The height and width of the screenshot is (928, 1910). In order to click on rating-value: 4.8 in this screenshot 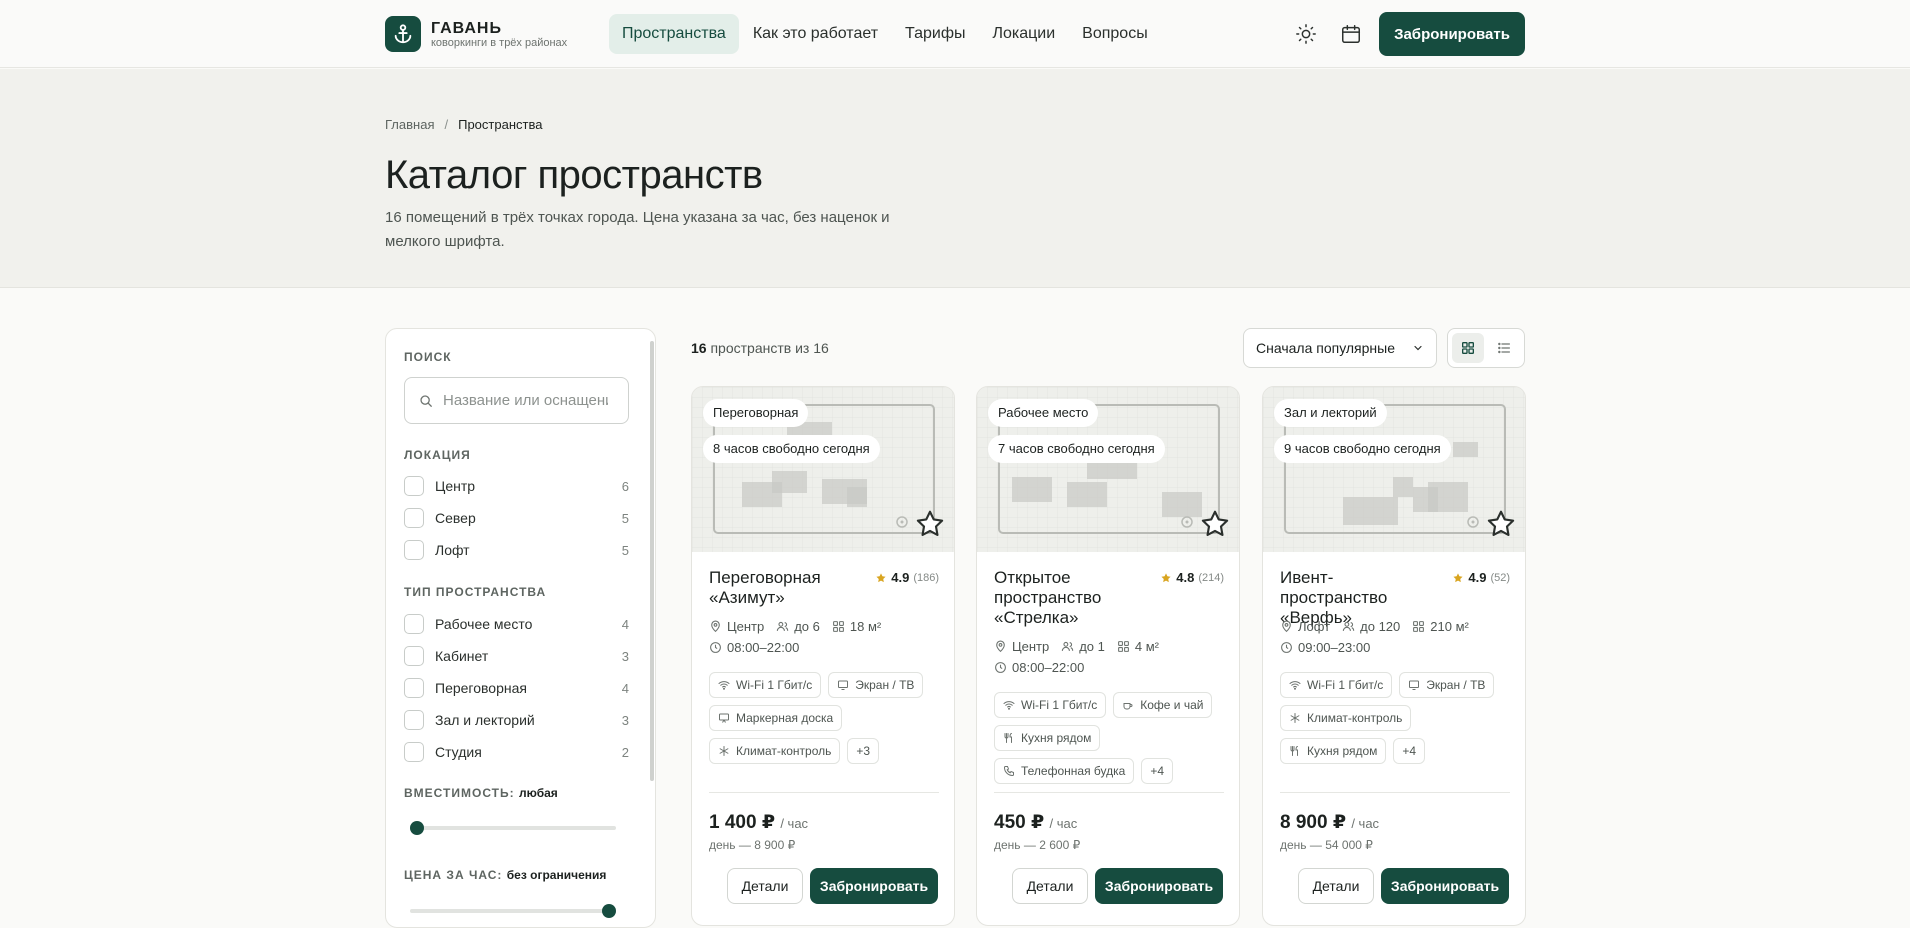, I will do `click(1185, 577)`.